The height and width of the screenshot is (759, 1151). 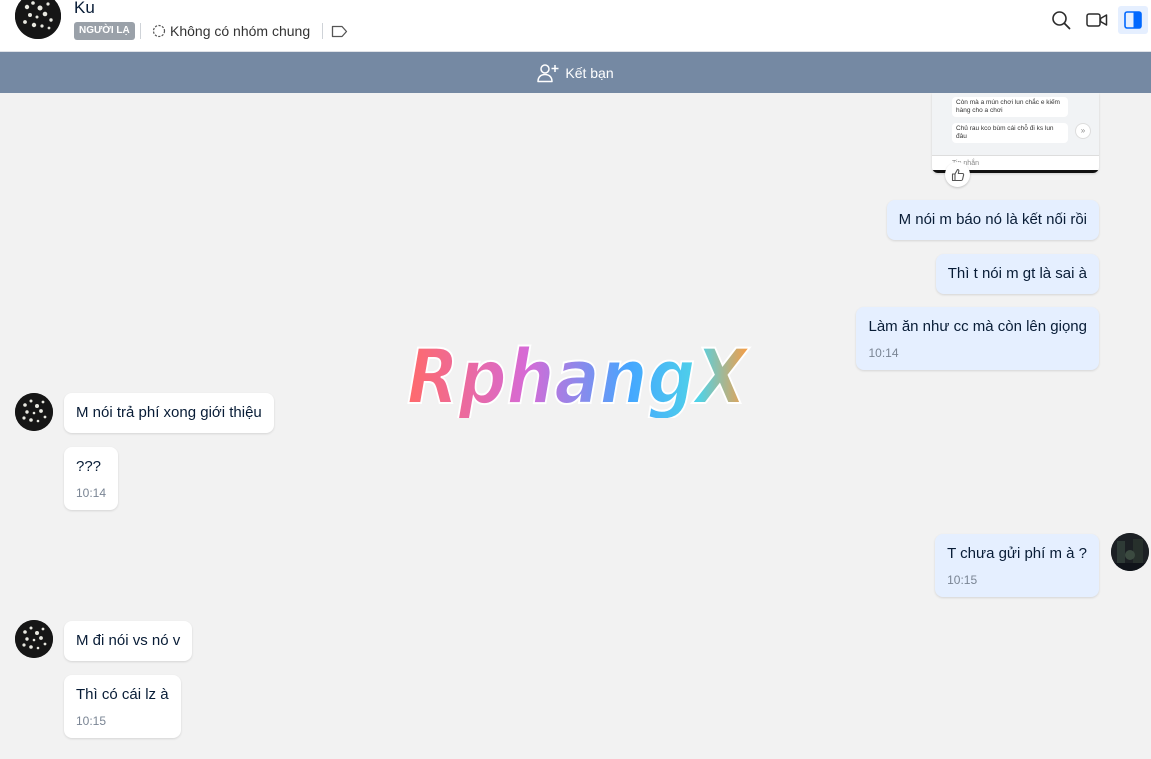 I want to click on watermark-logo: RphangX, so click(x=578, y=376).